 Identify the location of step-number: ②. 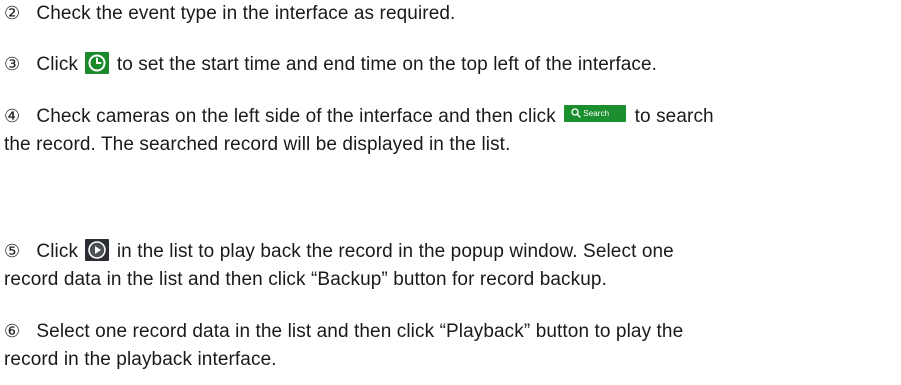
(12, 13).